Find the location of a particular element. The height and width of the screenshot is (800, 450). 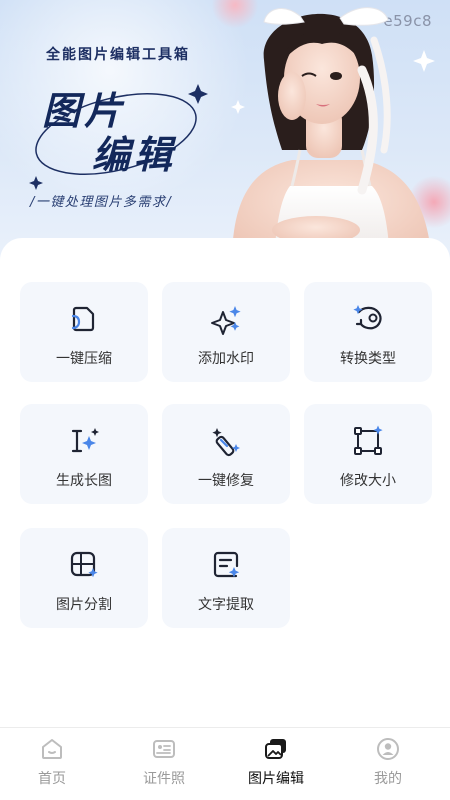

id-card-icon is located at coordinates (164, 749).